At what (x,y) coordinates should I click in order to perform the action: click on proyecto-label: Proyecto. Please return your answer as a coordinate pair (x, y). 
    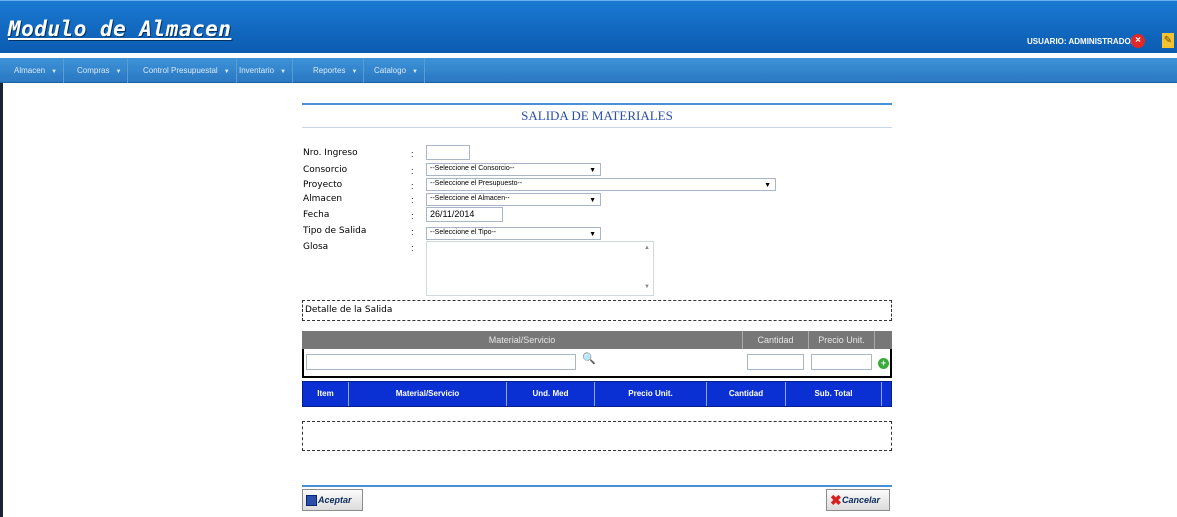
    Looking at the image, I should click on (323, 185).